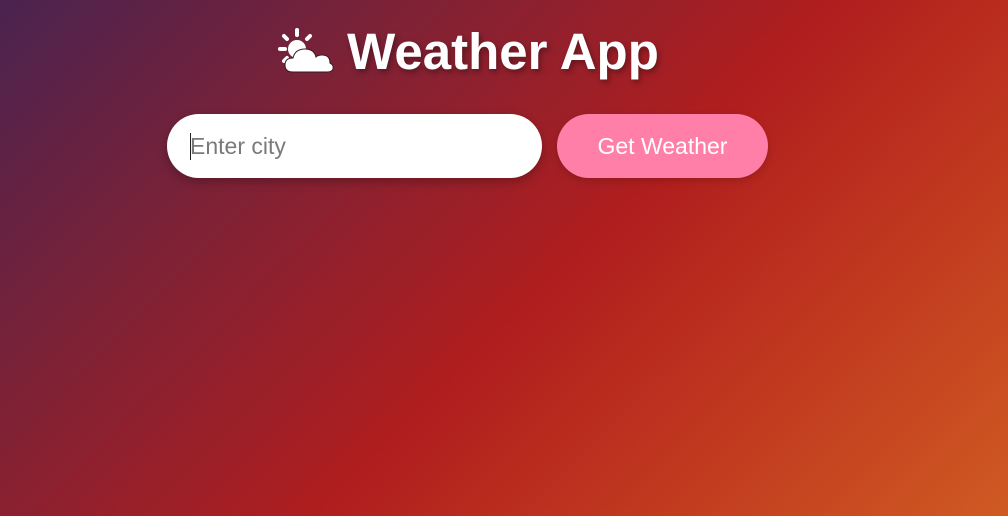 This screenshot has width=1008, height=516. I want to click on city-input, so click(354, 146).